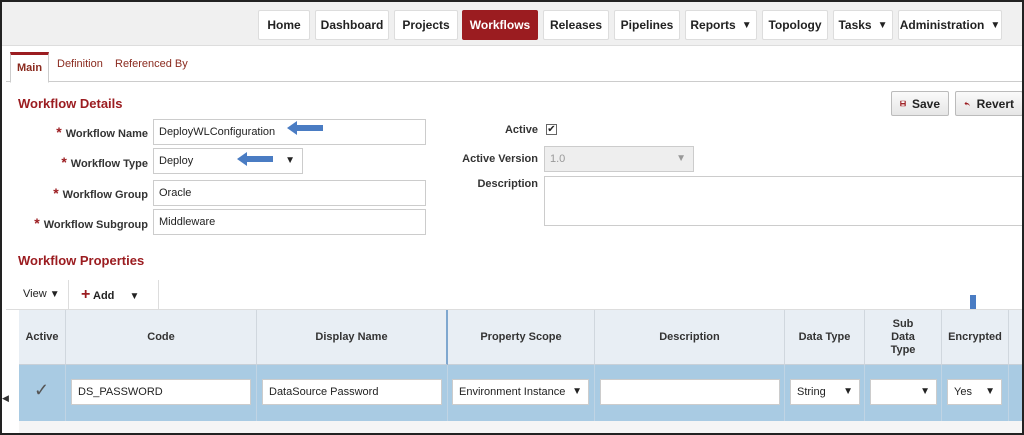 The height and width of the screenshot is (435, 1024). I want to click on workflow-subgroup-input: Middleware, so click(289, 222).